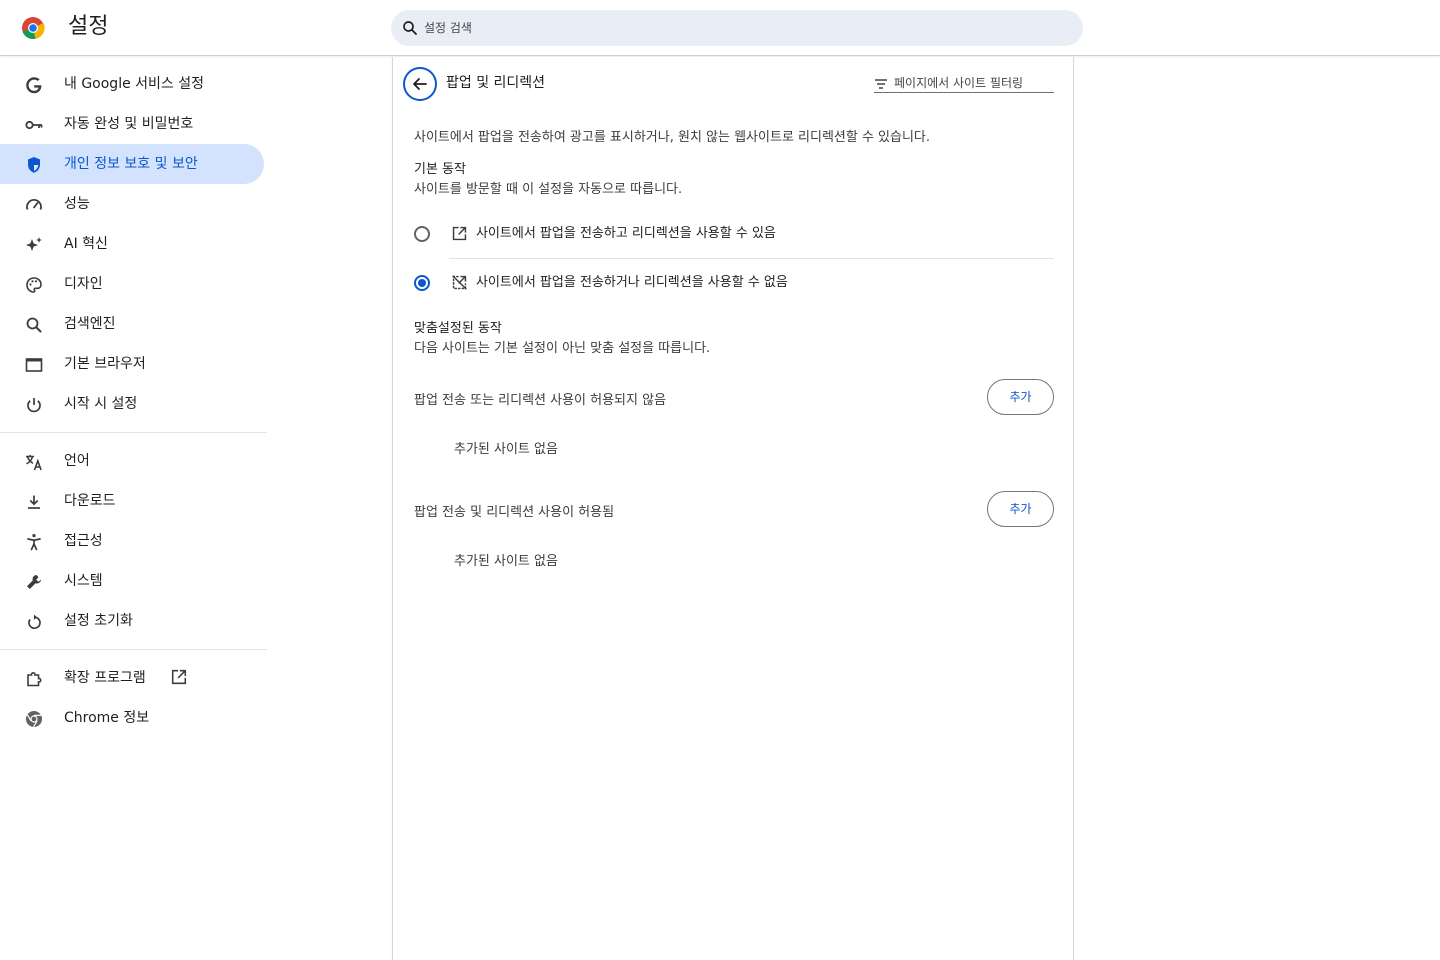 Image resolution: width=1440 pixels, height=960 pixels. Describe the element at coordinates (737, 28) in the screenshot. I see `search-field: 설정 검색` at that location.